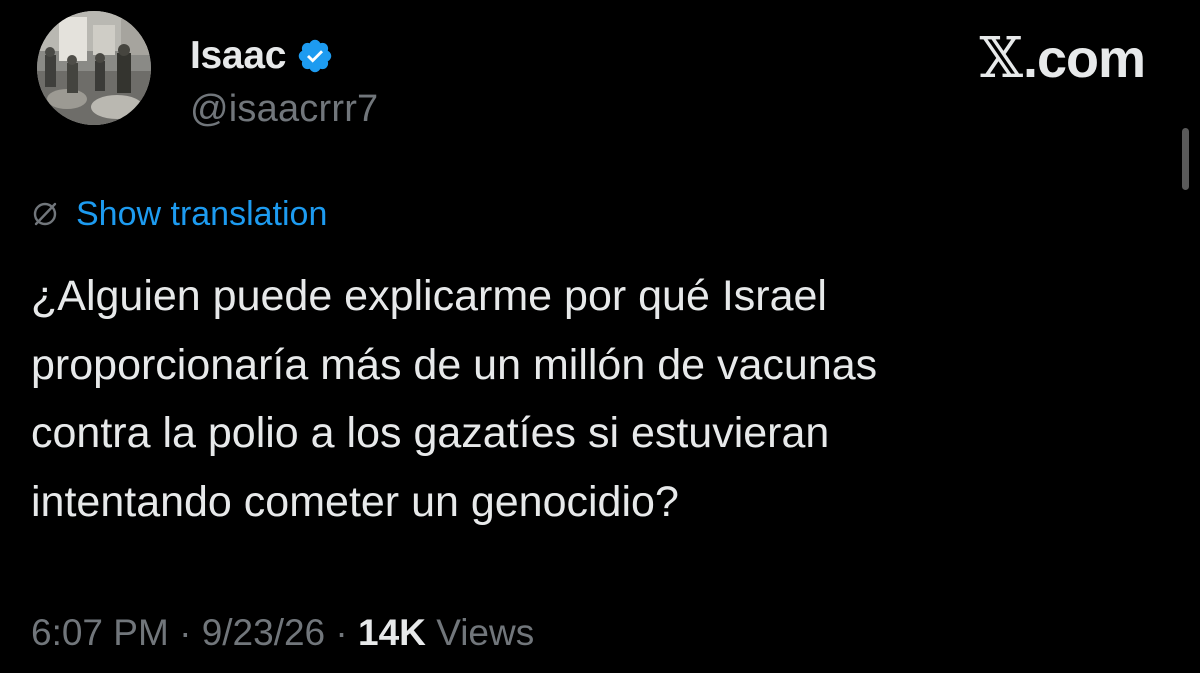  I want to click on avatar, so click(94, 68).